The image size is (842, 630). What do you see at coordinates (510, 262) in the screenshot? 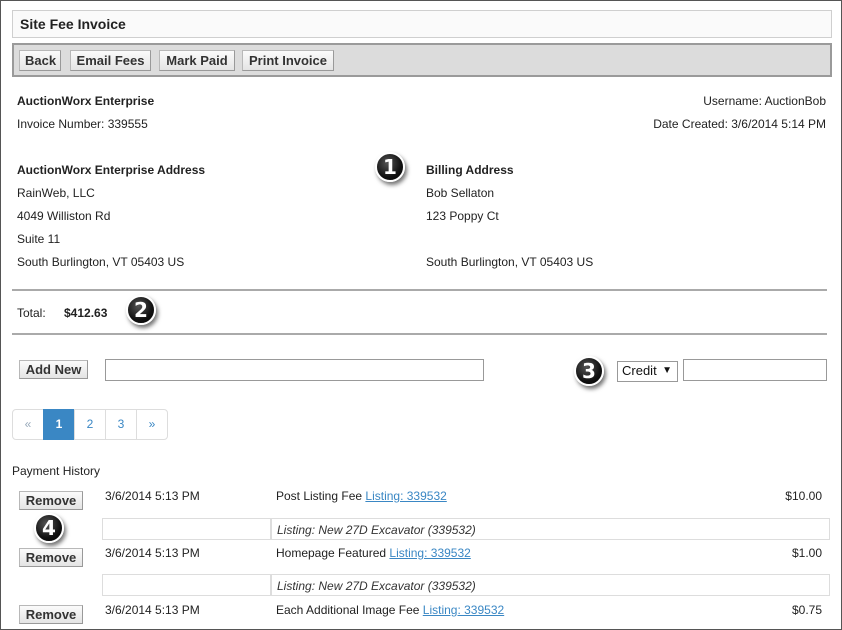
I see `billing-address-line: South Burlington, VT 05403 US` at bounding box center [510, 262].